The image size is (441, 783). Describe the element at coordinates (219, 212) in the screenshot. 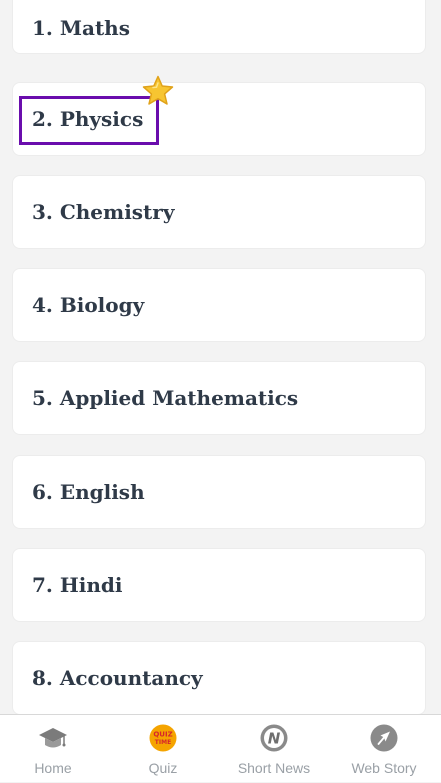

I see `subject-item-chemistry: 3. Chemistry` at that location.